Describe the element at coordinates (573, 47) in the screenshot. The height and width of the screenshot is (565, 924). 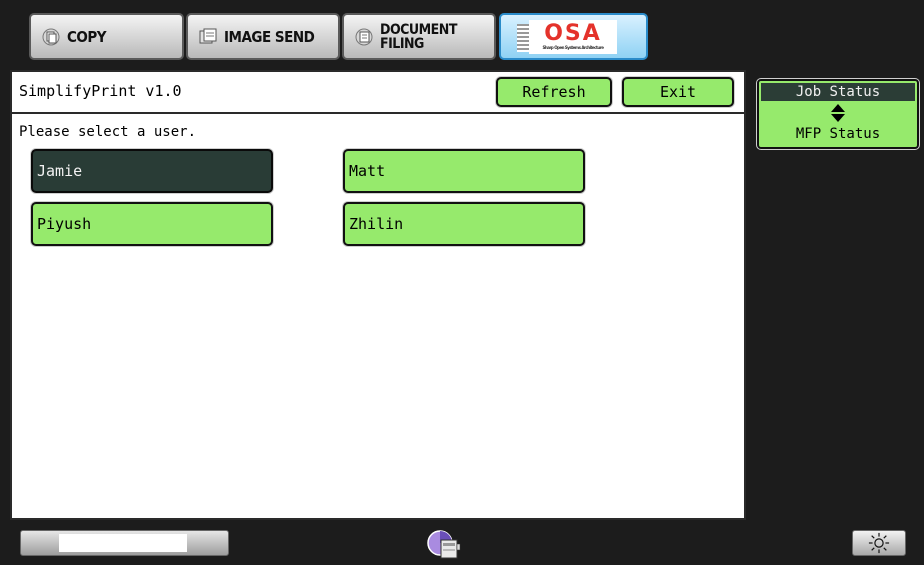
I see `osa-logo-tagline: Sharp Open Systems Architecture` at that location.